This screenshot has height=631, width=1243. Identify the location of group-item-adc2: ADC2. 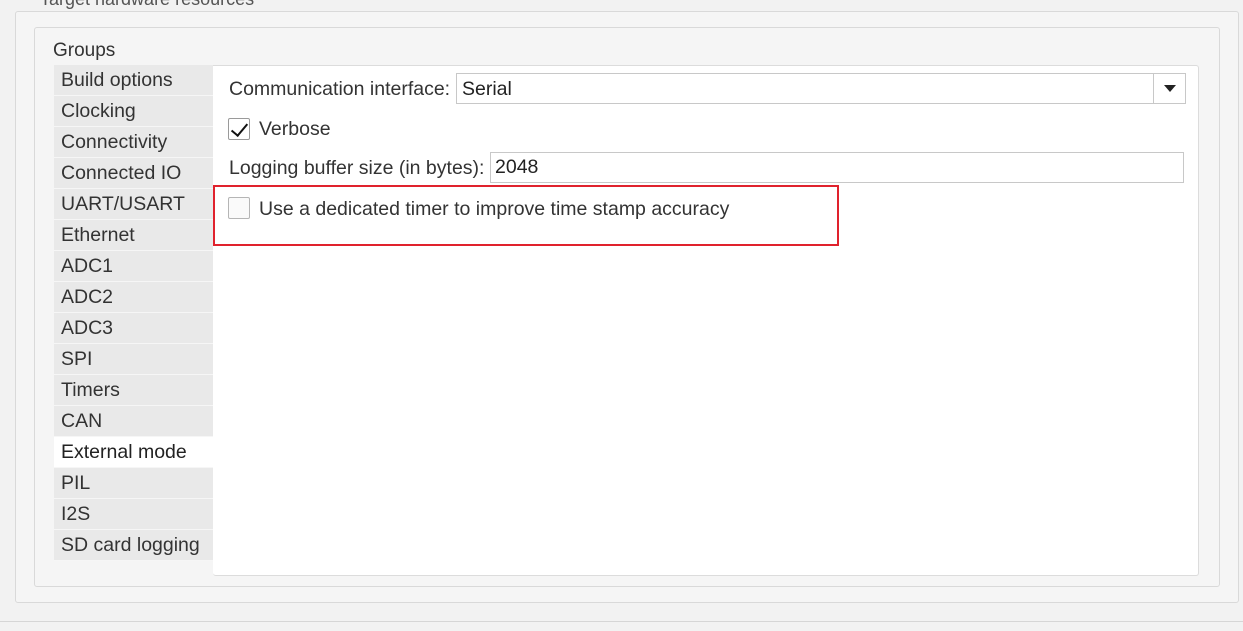
(134, 297).